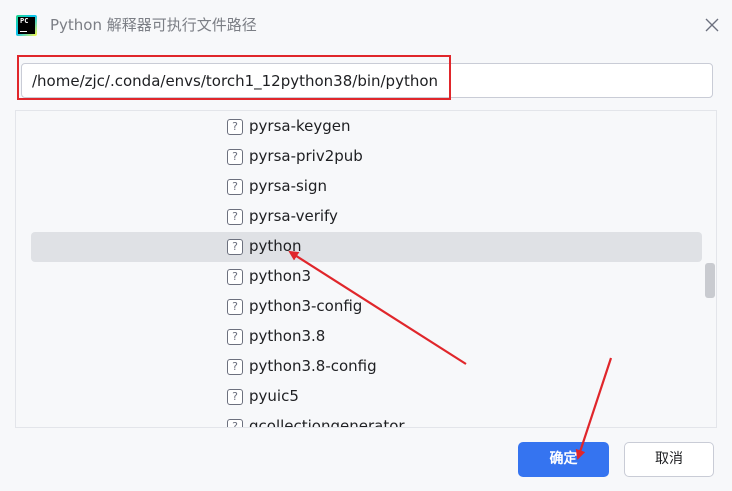 The width and height of the screenshot is (732, 491). I want to click on file-list-item: ? pyrsa-verify, so click(366, 217).